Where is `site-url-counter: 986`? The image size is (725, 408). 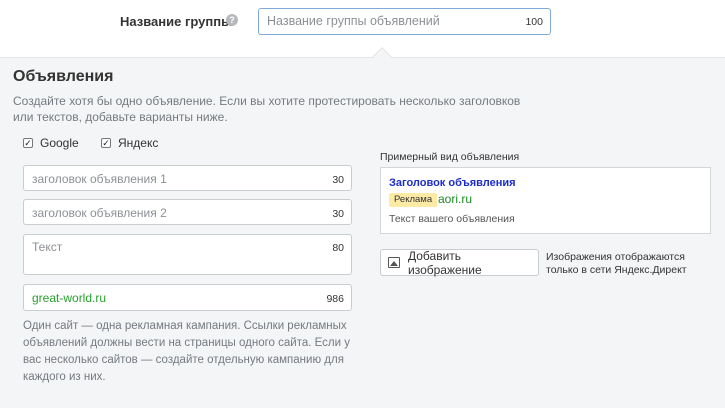 site-url-counter: 986 is located at coordinates (335, 299).